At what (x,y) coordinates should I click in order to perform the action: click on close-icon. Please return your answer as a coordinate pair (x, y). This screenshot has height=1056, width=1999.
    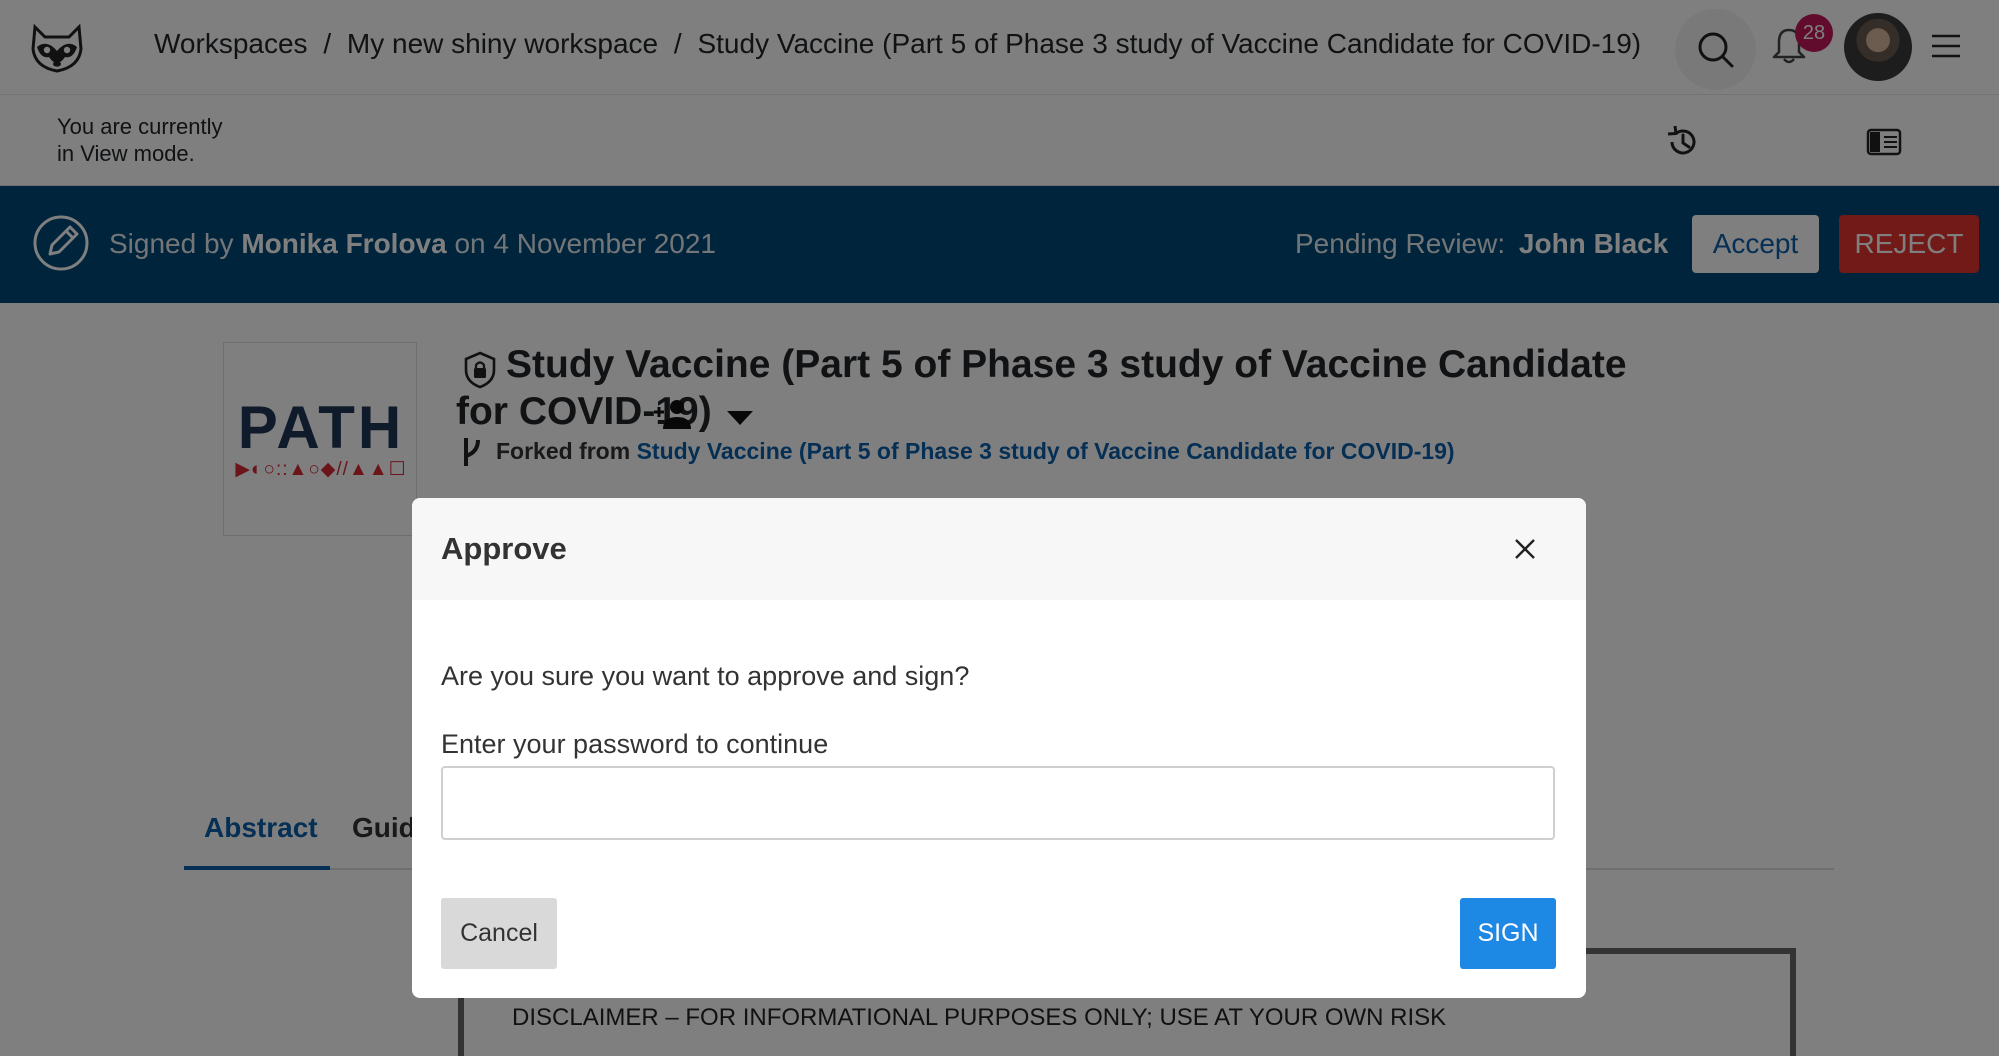
    Looking at the image, I should click on (1525, 549).